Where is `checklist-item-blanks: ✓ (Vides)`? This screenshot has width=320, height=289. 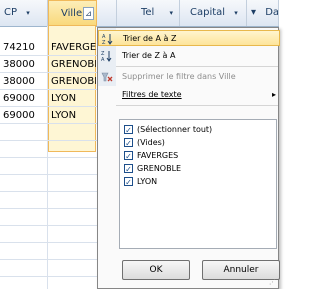 checklist-item-blanks: ✓ (Vides) is located at coordinates (144, 143).